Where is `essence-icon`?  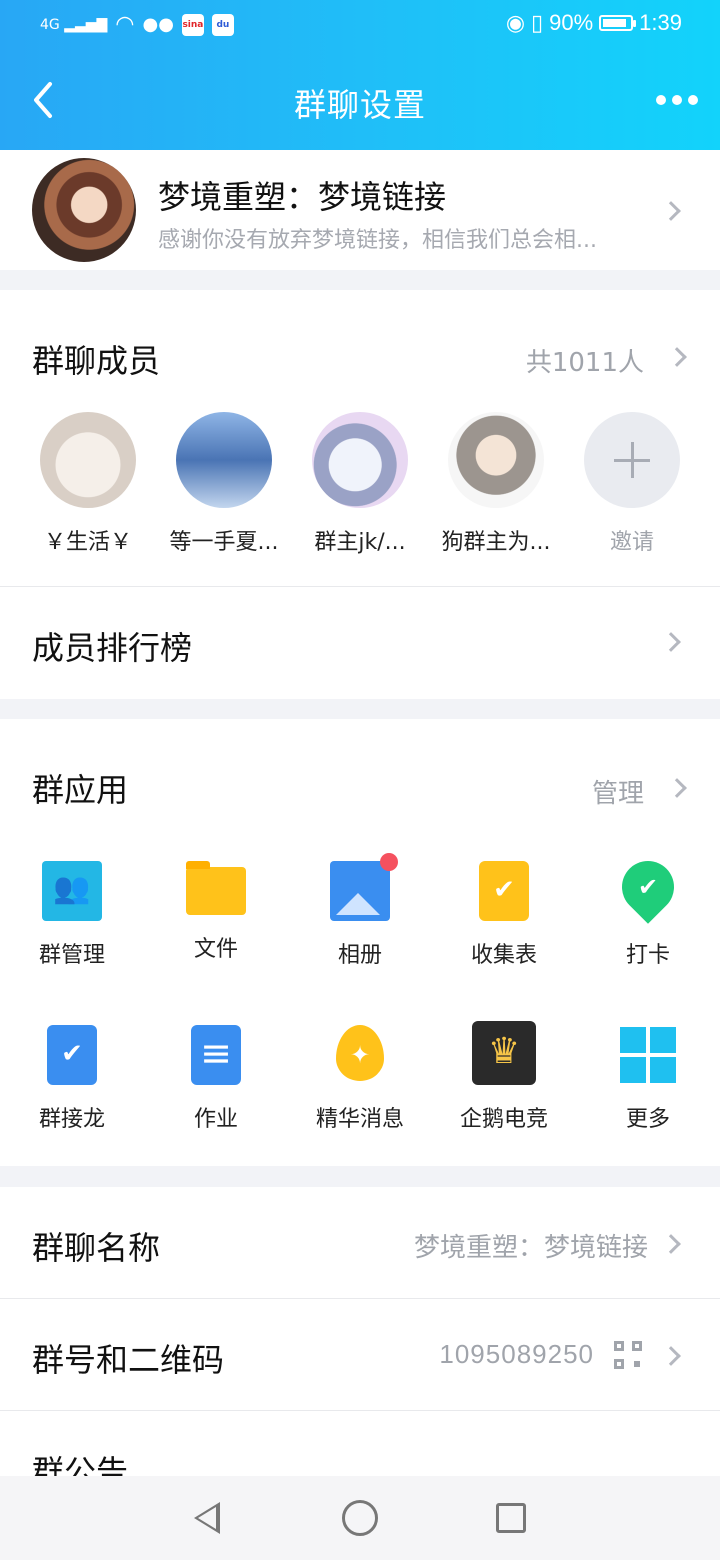
essence-icon is located at coordinates (360, 1053).